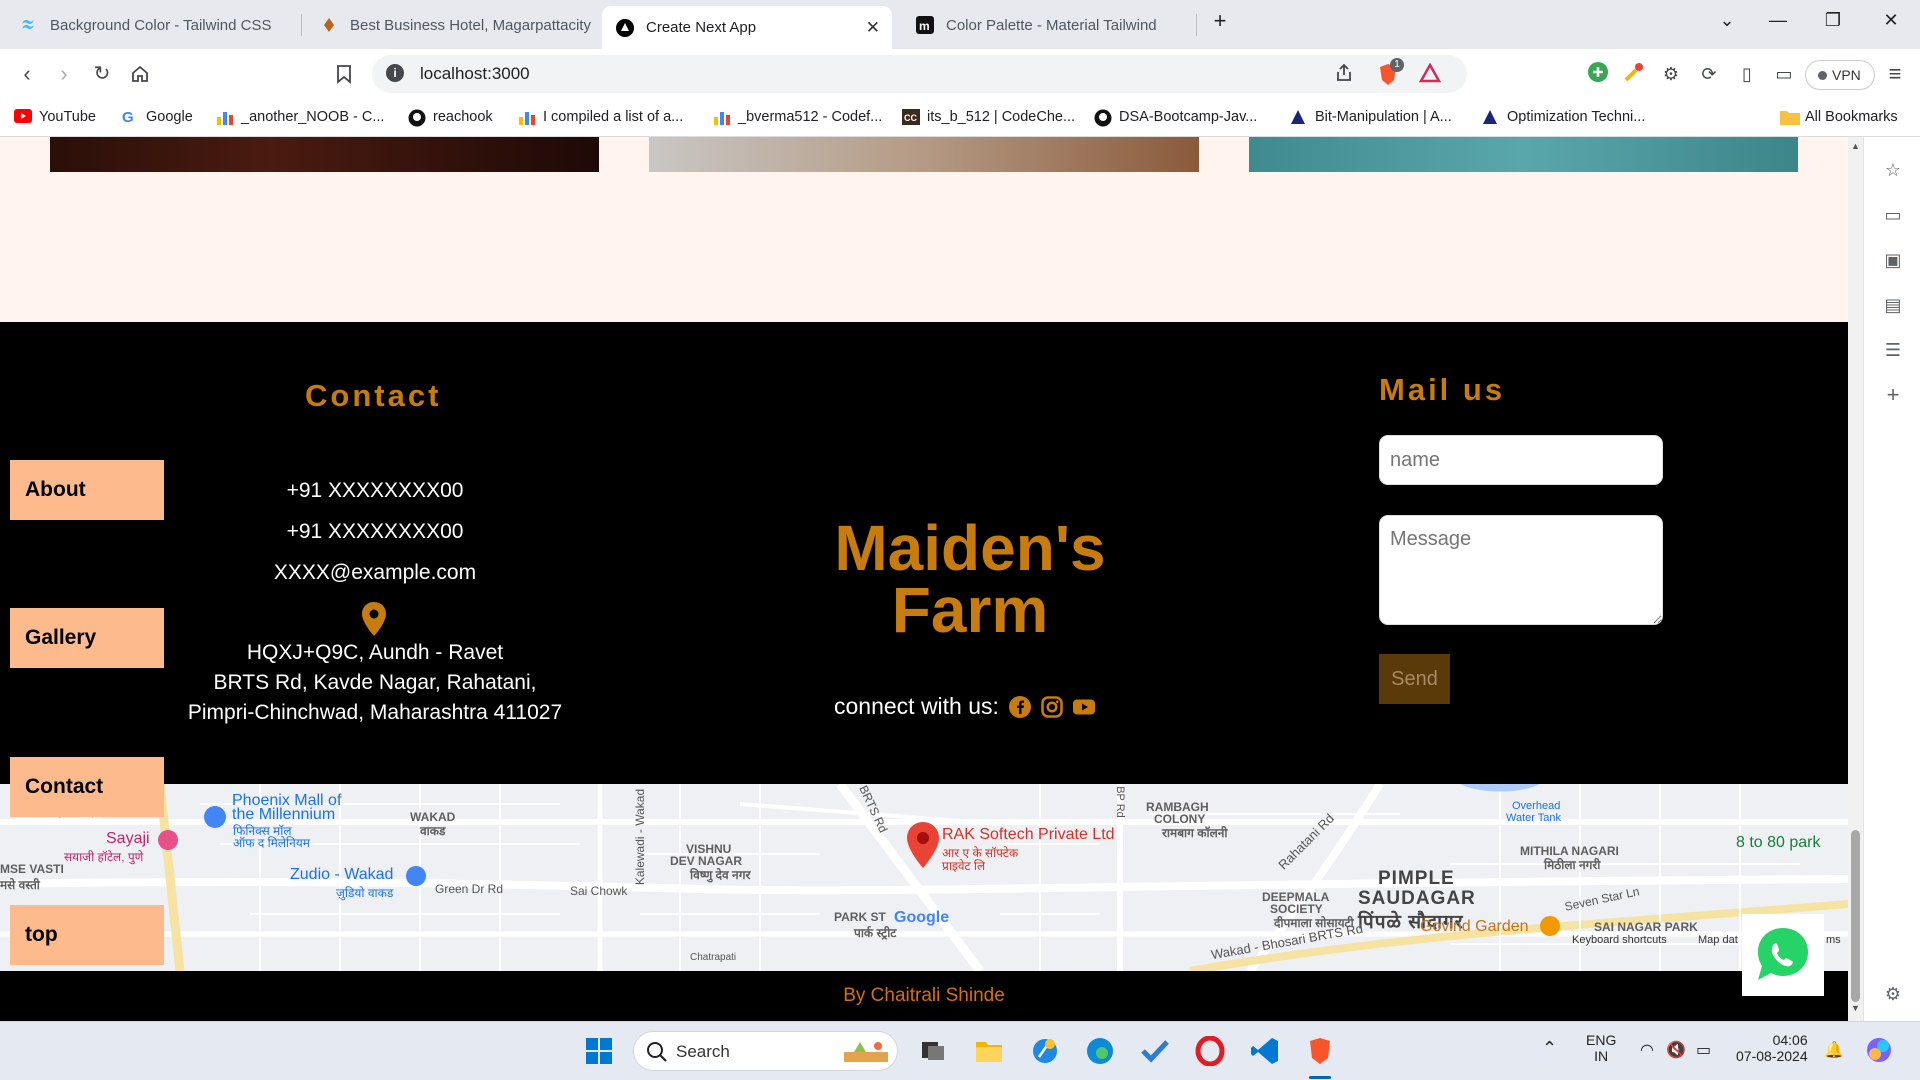 This screenshot has height=1080, width=1920. I want to click on opera-icon, so click(1210, 1051).